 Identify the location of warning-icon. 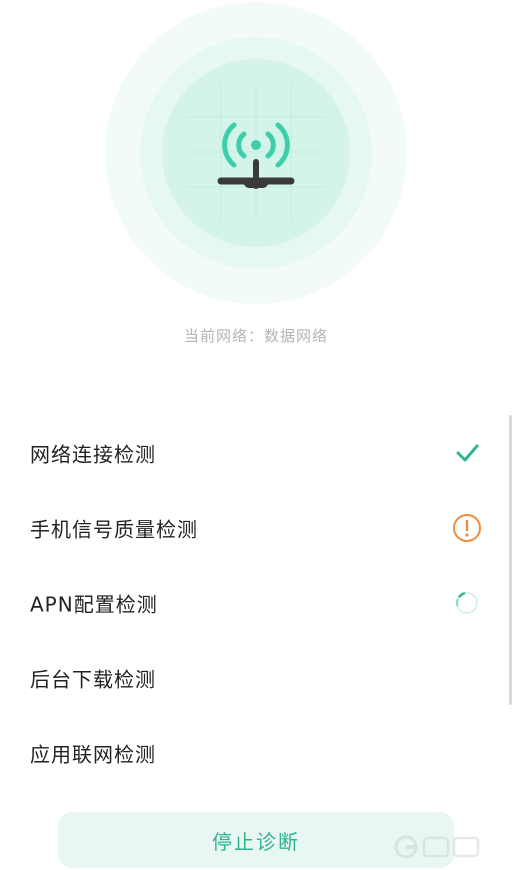
(467, 527).